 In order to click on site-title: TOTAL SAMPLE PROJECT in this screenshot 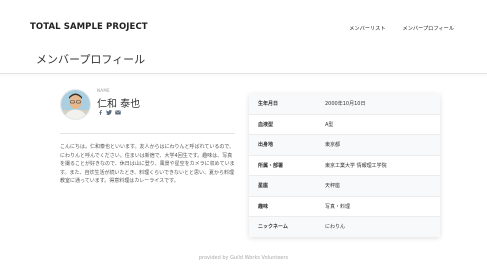, I will do `click(89, 27)`.